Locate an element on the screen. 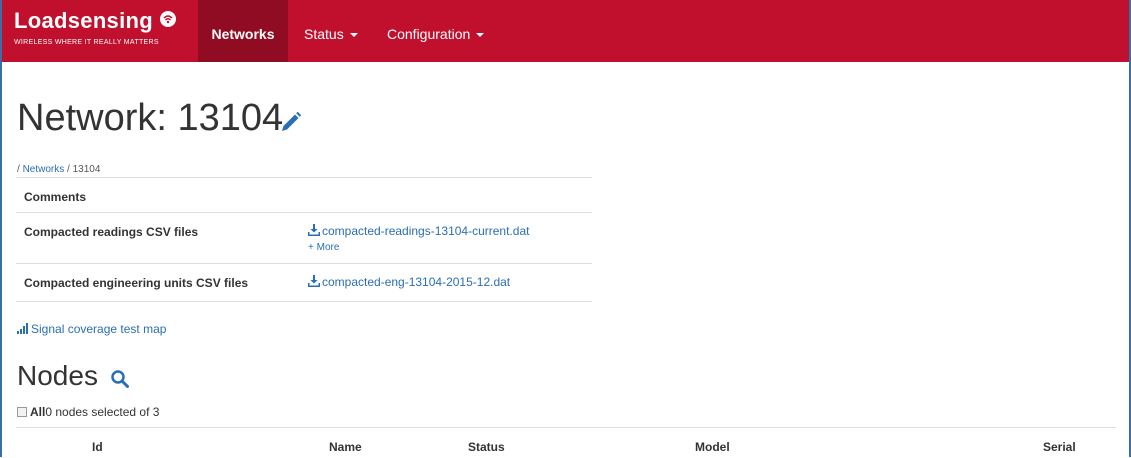 This screenshot has height=458, width=1131. select-all-checkbox is located at coordinates (22, 412).